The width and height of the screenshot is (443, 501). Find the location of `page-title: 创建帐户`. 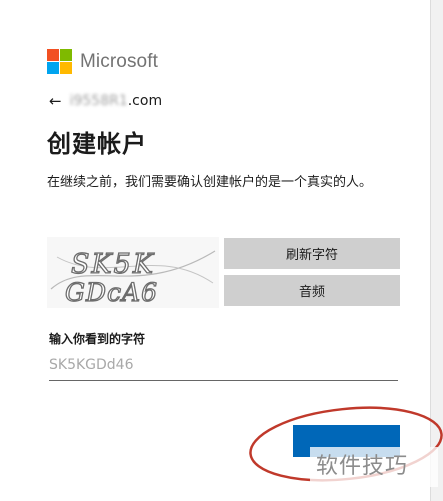

page-title: 创建帐户 is located at coordinates (97, 144).